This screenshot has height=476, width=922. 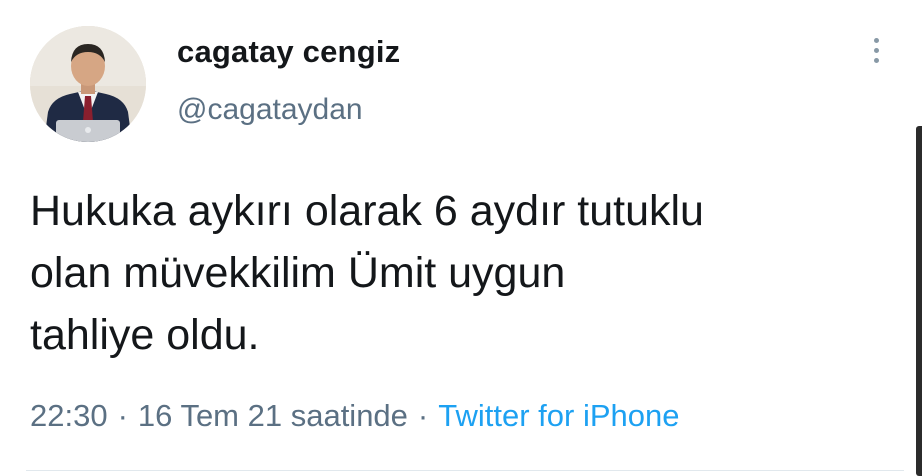 I want to click on author-display-name: cagatay cengiz, so click(x=288, y=52).